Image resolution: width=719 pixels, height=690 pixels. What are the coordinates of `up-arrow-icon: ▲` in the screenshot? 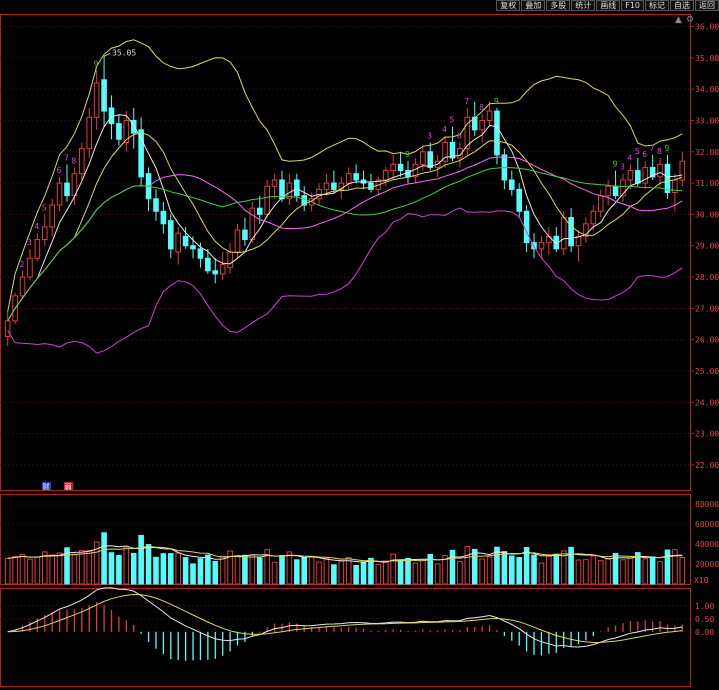 It's located at (678, 20).